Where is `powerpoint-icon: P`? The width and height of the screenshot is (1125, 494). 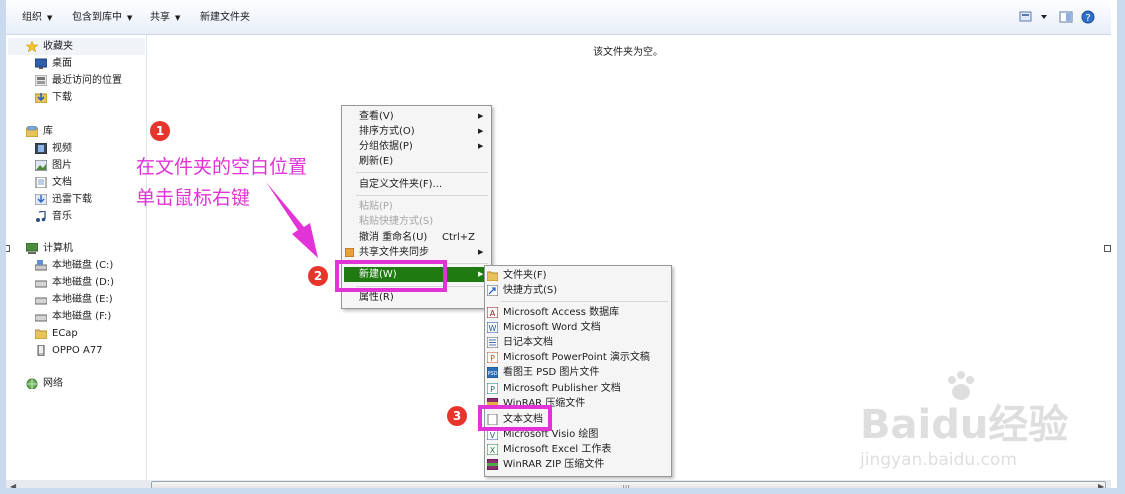 powerpoint-icon: P is located at coordinates (492, 357).